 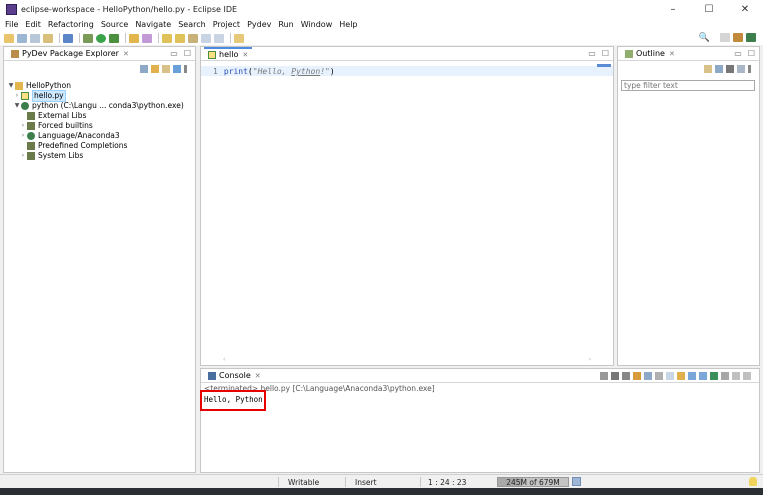 What do you see at coordinates (753, 481) in the screenshot?
I see `lightbulb-icon` at bounding box center [753, 481].